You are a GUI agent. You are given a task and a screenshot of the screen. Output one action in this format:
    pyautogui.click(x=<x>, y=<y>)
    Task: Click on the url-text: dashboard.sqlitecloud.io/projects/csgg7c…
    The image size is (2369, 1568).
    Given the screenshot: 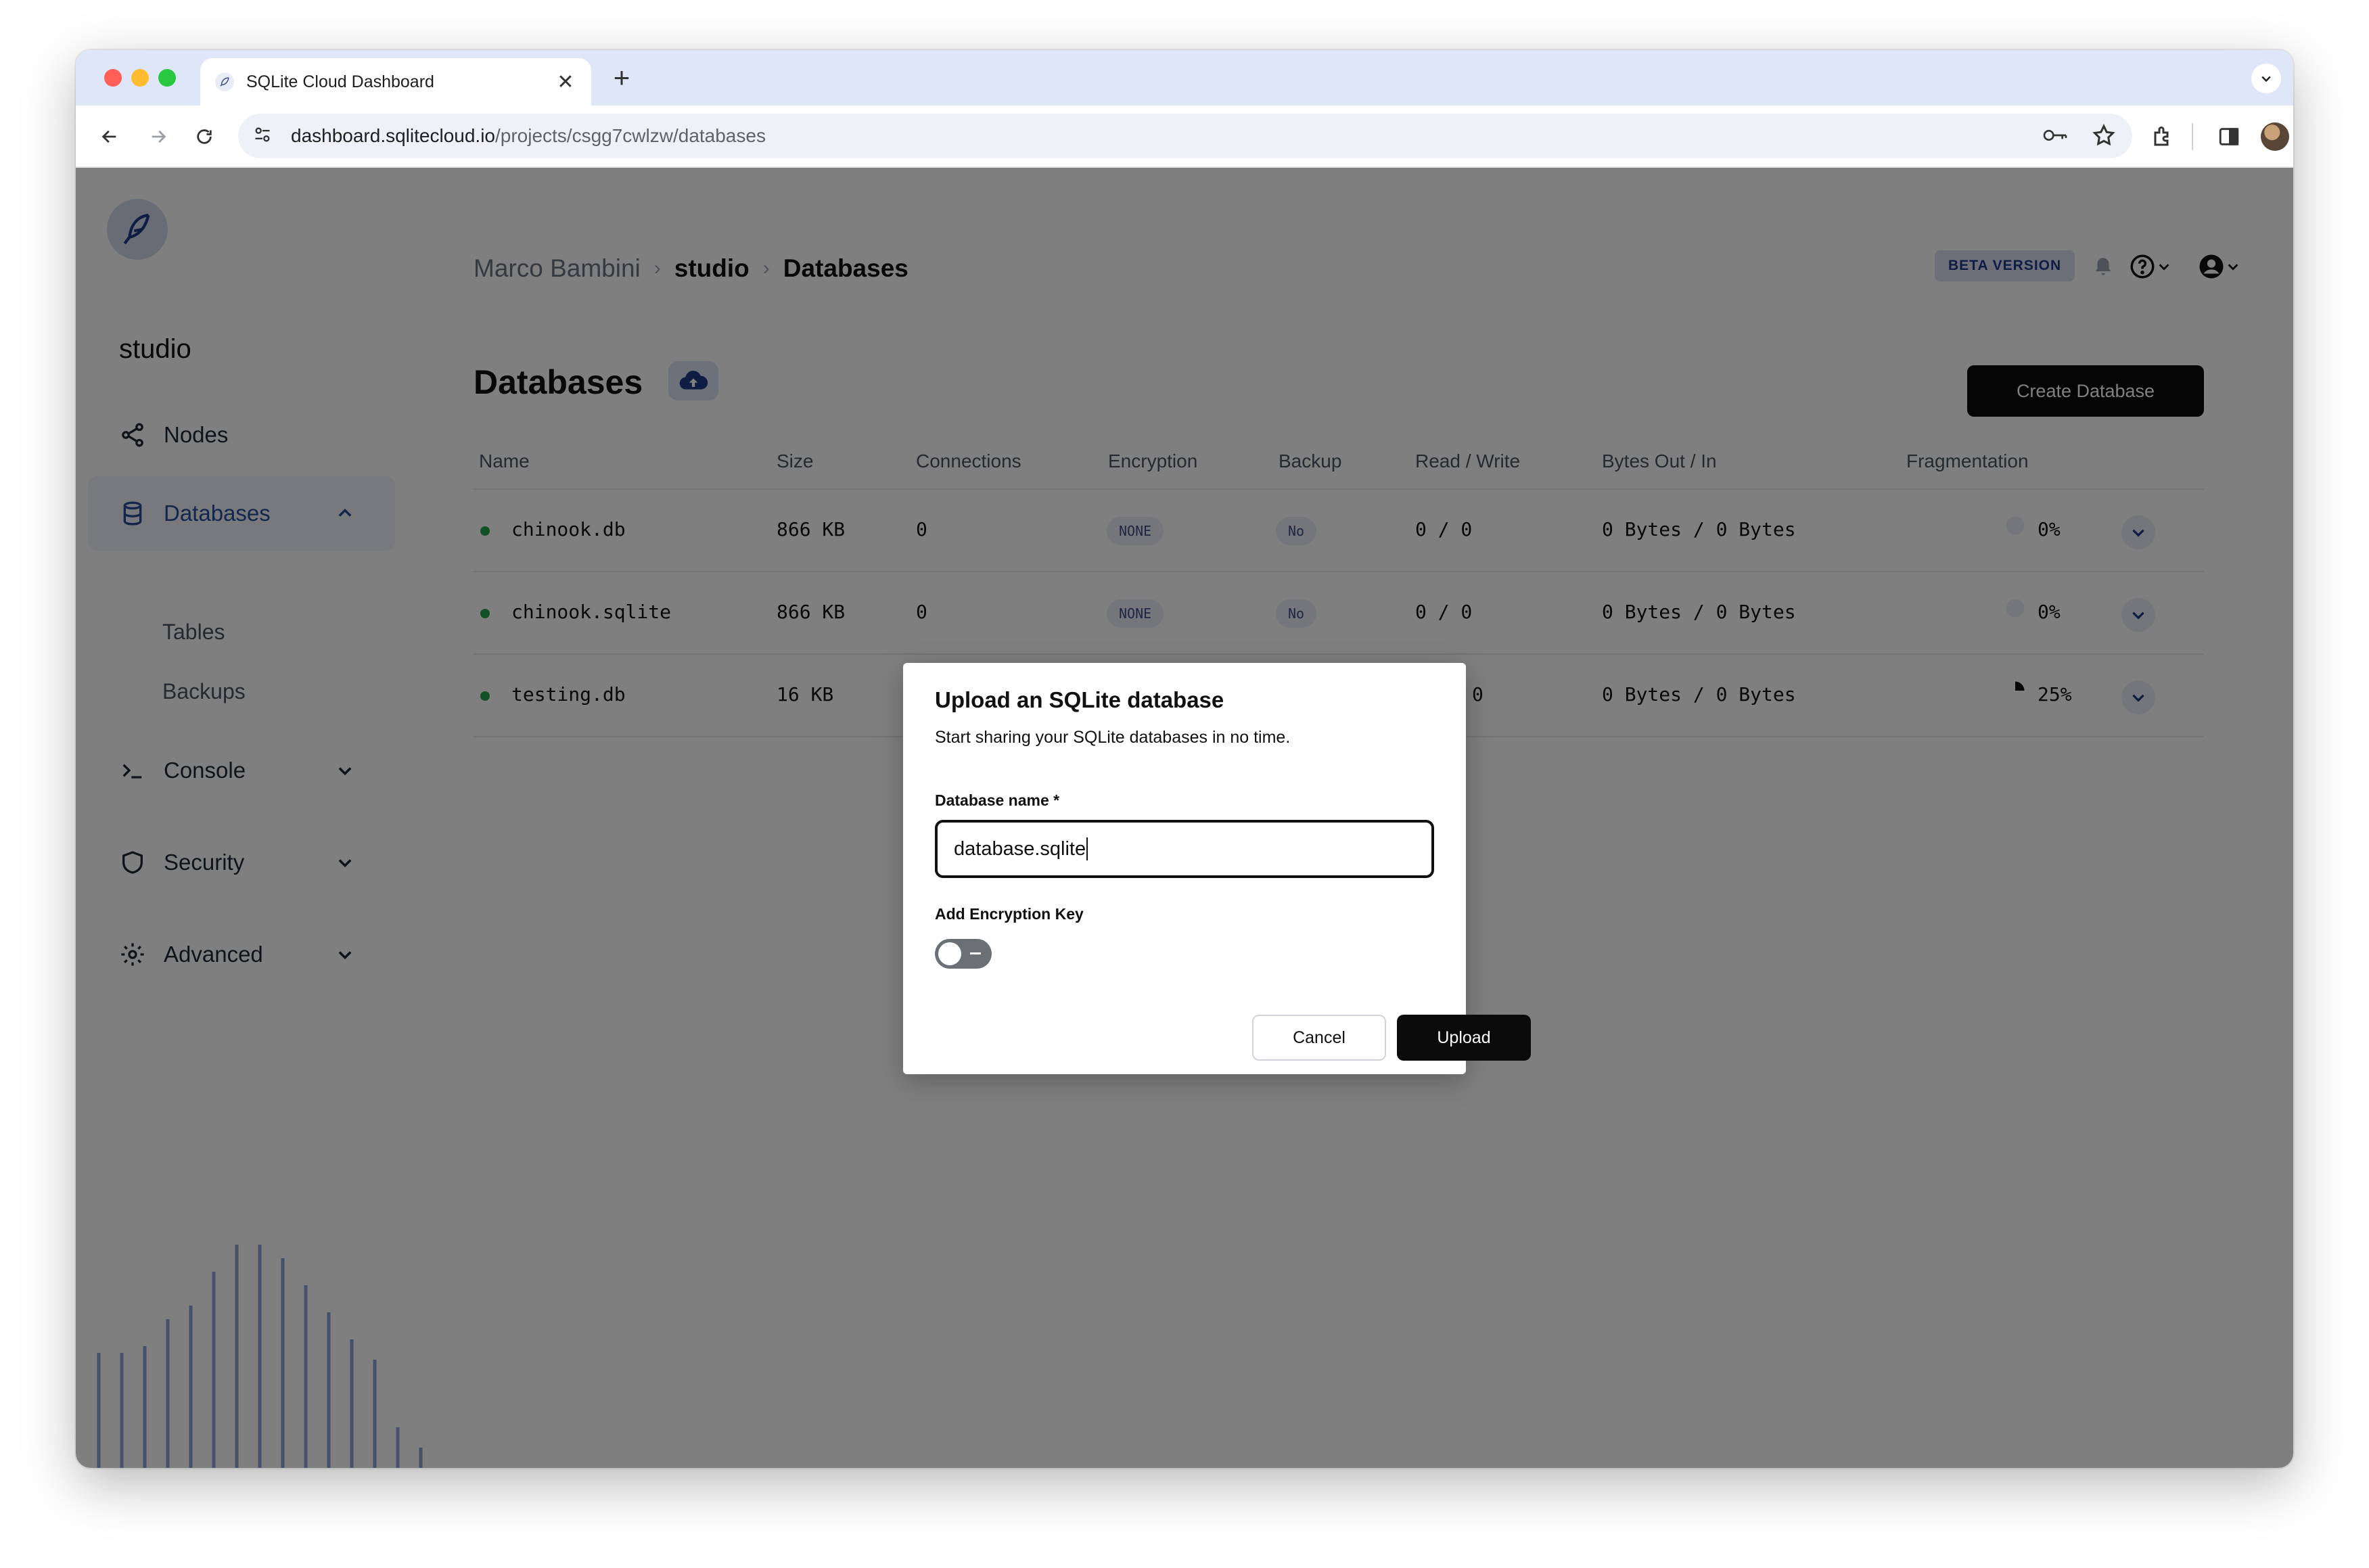 What is the action you would take?
    pyautogui.click(x=528, y=136)
    